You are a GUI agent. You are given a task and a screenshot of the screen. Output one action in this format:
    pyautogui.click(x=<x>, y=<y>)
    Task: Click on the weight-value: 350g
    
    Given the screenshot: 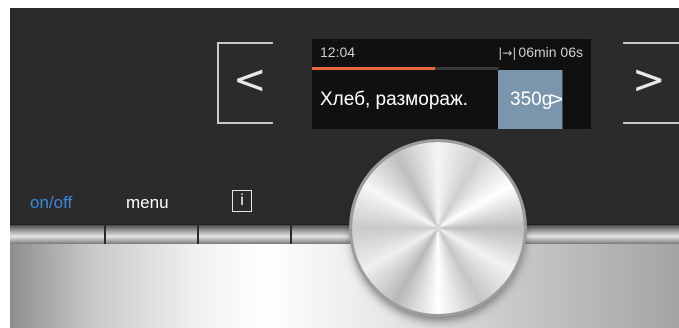 What is the action you would take?
    pyautogui.click(x=531, y=99)
    